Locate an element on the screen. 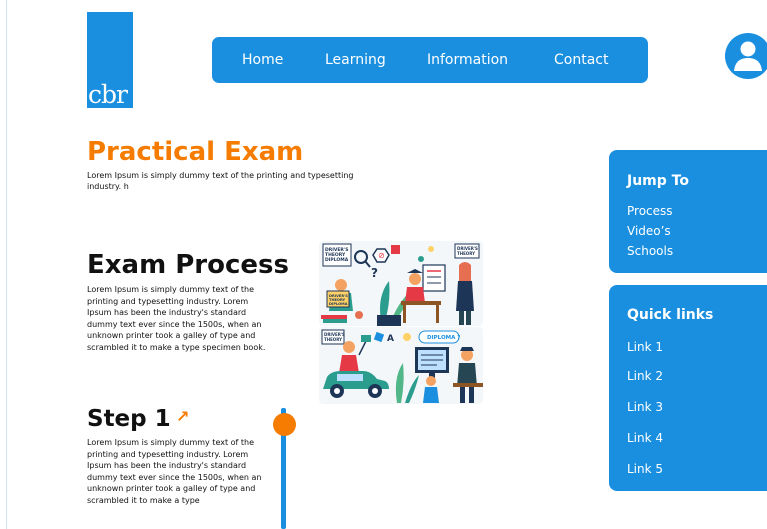  main-nav: Home Learning Information Contact is located at coordinates (430, 60).